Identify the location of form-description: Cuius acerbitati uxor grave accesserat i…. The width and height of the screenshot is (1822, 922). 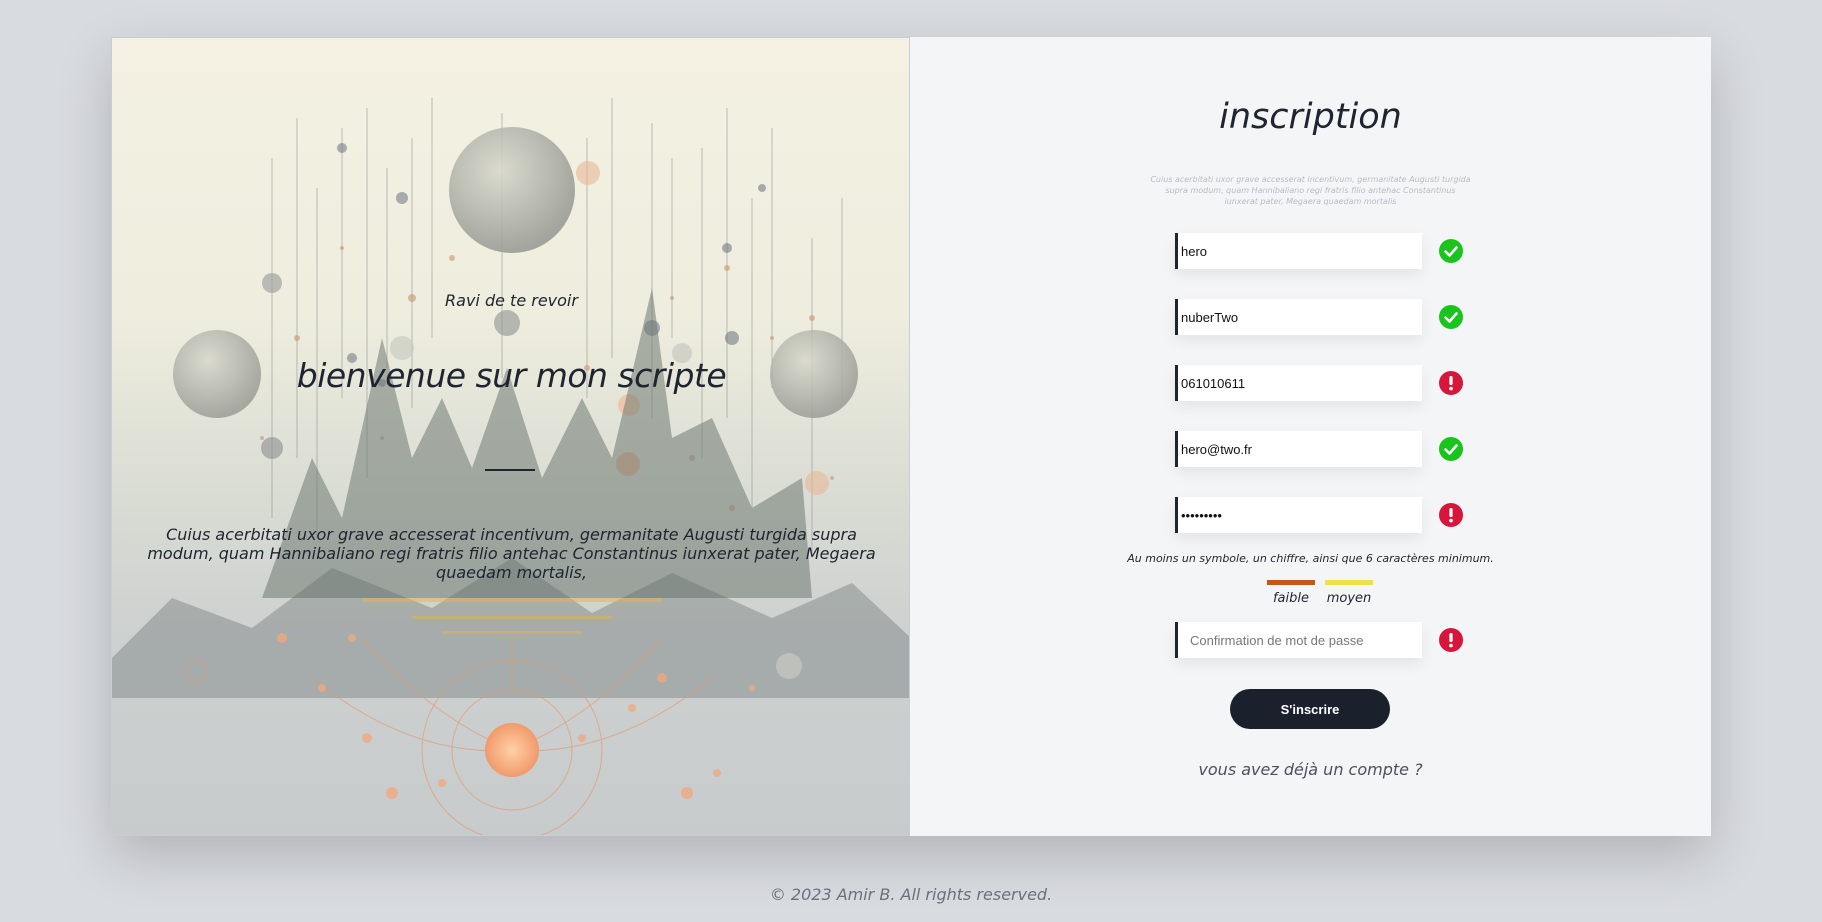
(1310, 190).